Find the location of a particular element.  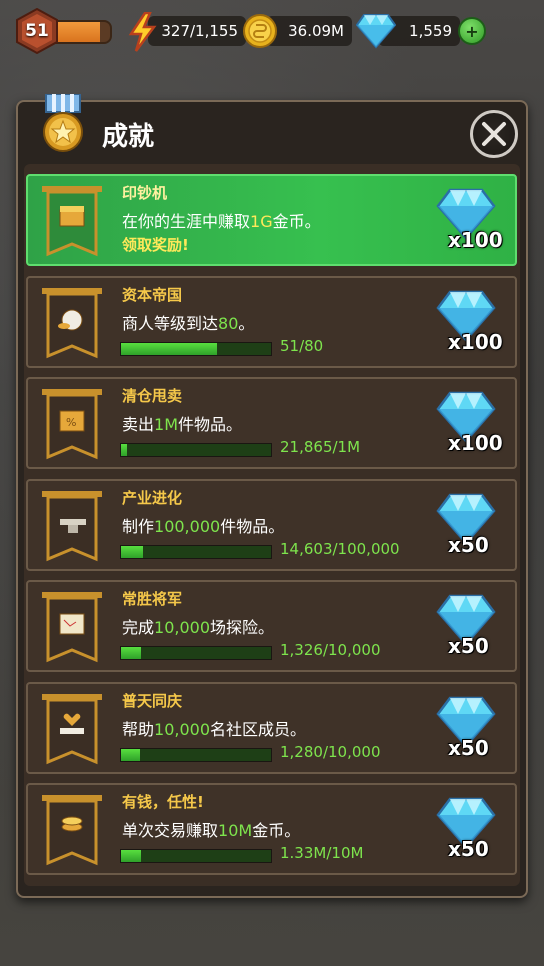

energy-counter: 327/1,155 is located at coordinates (197, 31).